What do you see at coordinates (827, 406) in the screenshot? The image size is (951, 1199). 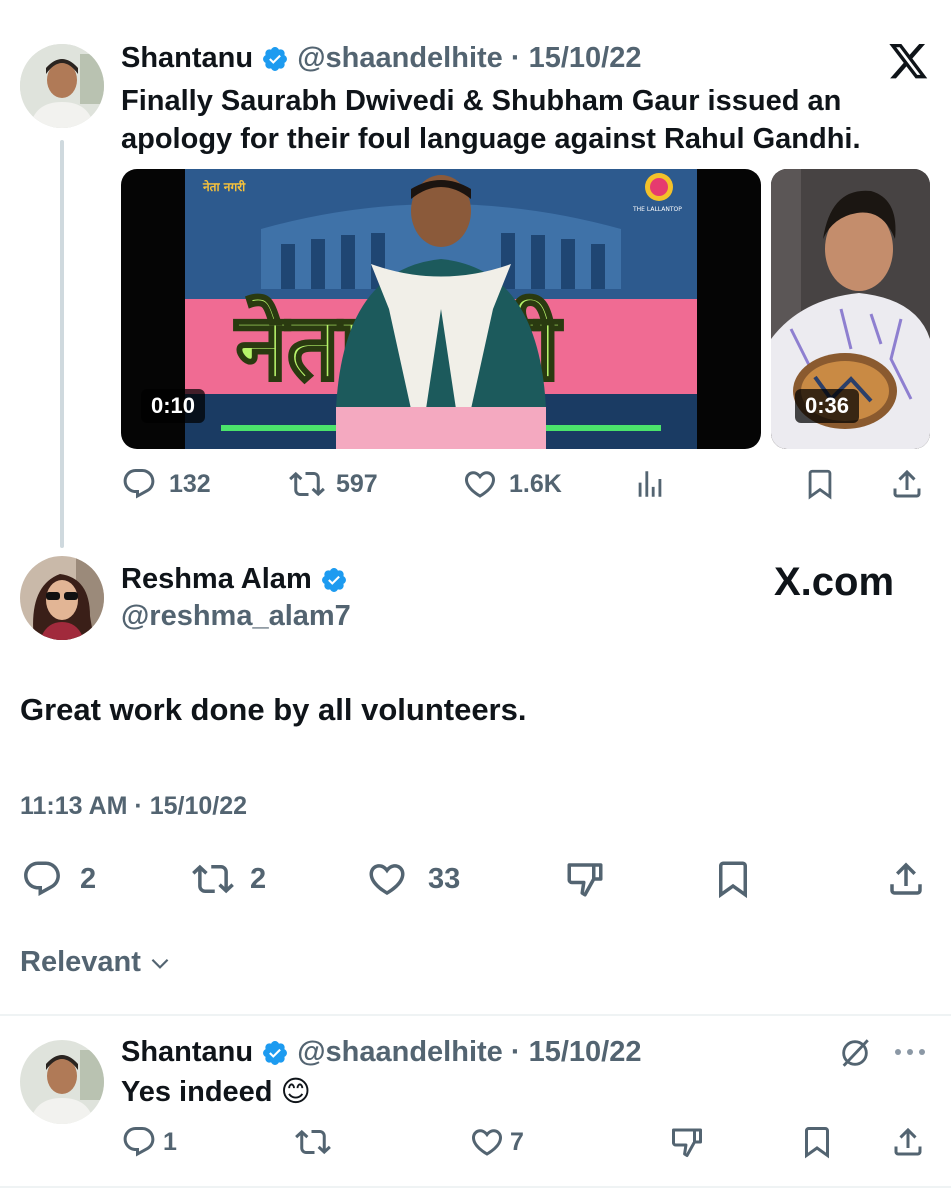 I see `video-duration: 0:36` at bounding box center [827, 406].